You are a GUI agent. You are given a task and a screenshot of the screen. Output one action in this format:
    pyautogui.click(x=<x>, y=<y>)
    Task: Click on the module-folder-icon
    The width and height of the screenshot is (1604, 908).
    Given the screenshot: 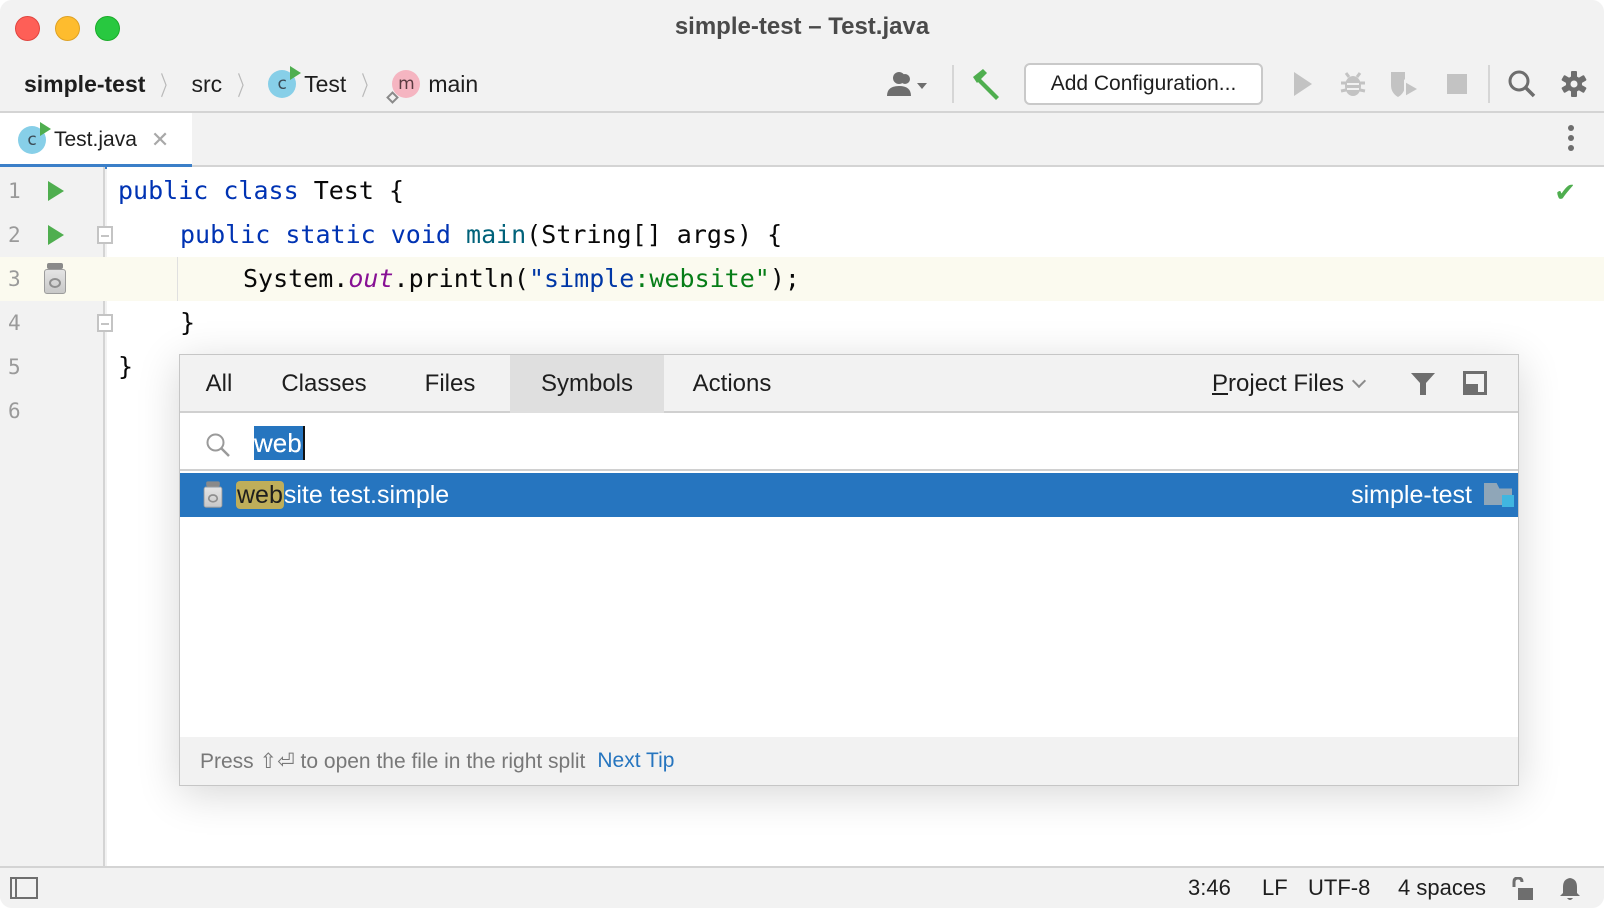 What is the action you would take?
    pyautogui.click(x=1499, y=495)
    